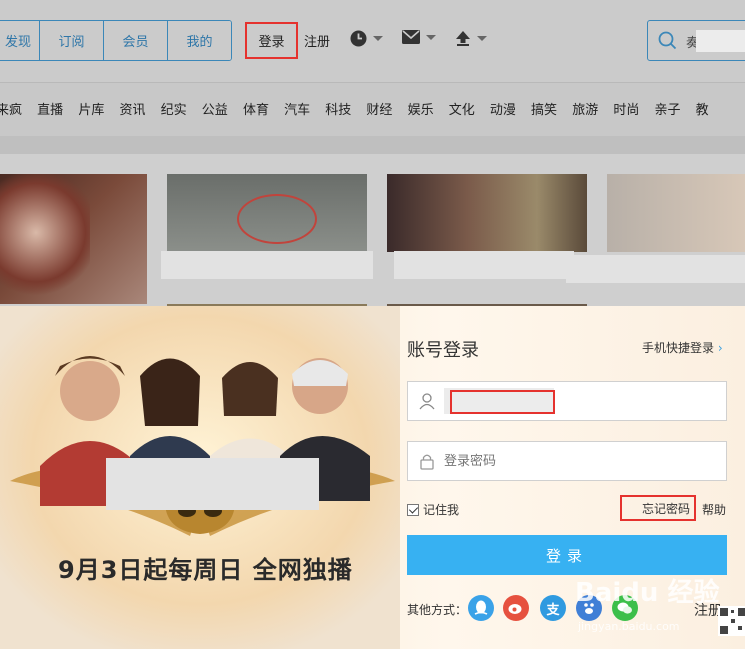  I want to click on category-item: 动漫, so click(503, 108).